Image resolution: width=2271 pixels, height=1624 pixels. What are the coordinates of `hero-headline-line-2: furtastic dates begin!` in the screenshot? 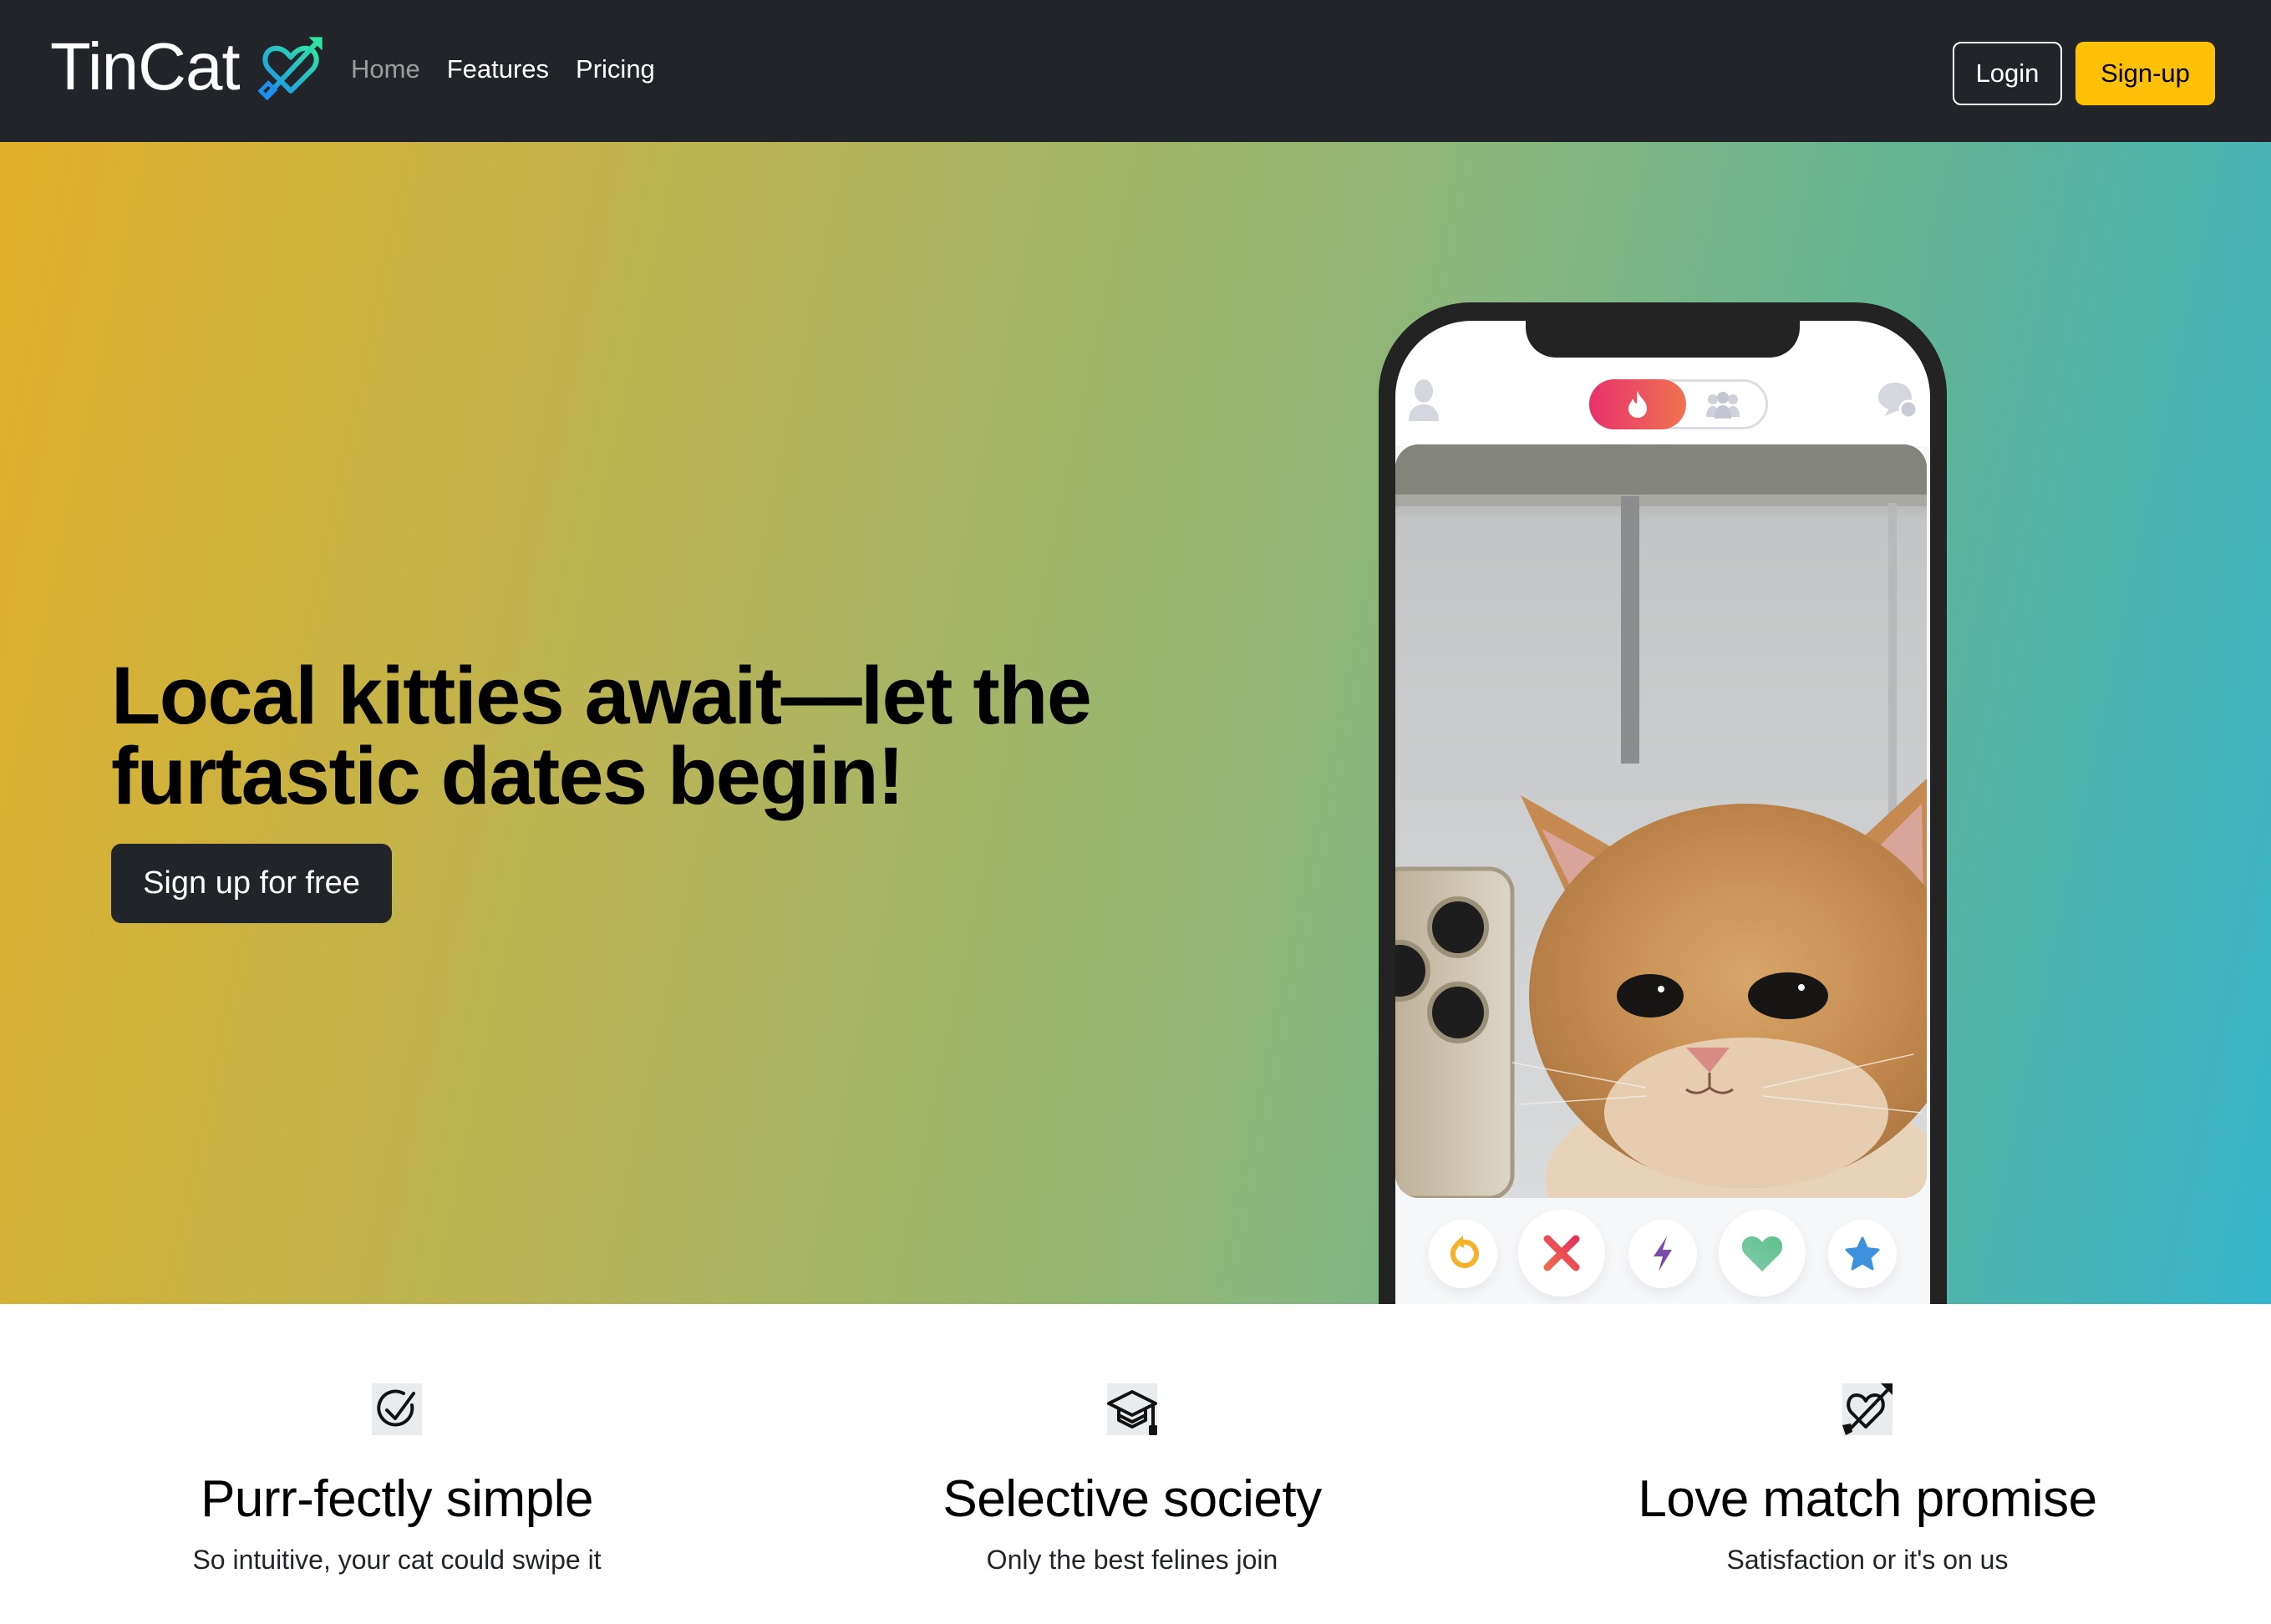 It's located at (507, 775).